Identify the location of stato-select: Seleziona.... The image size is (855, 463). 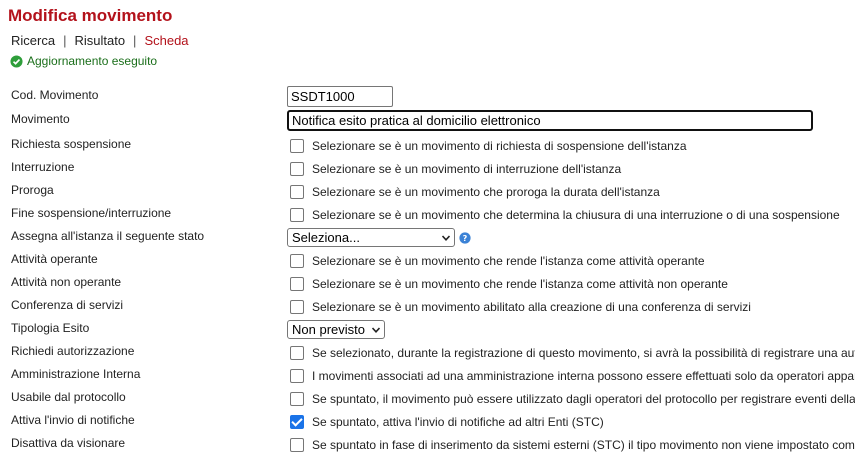
(371, 237).